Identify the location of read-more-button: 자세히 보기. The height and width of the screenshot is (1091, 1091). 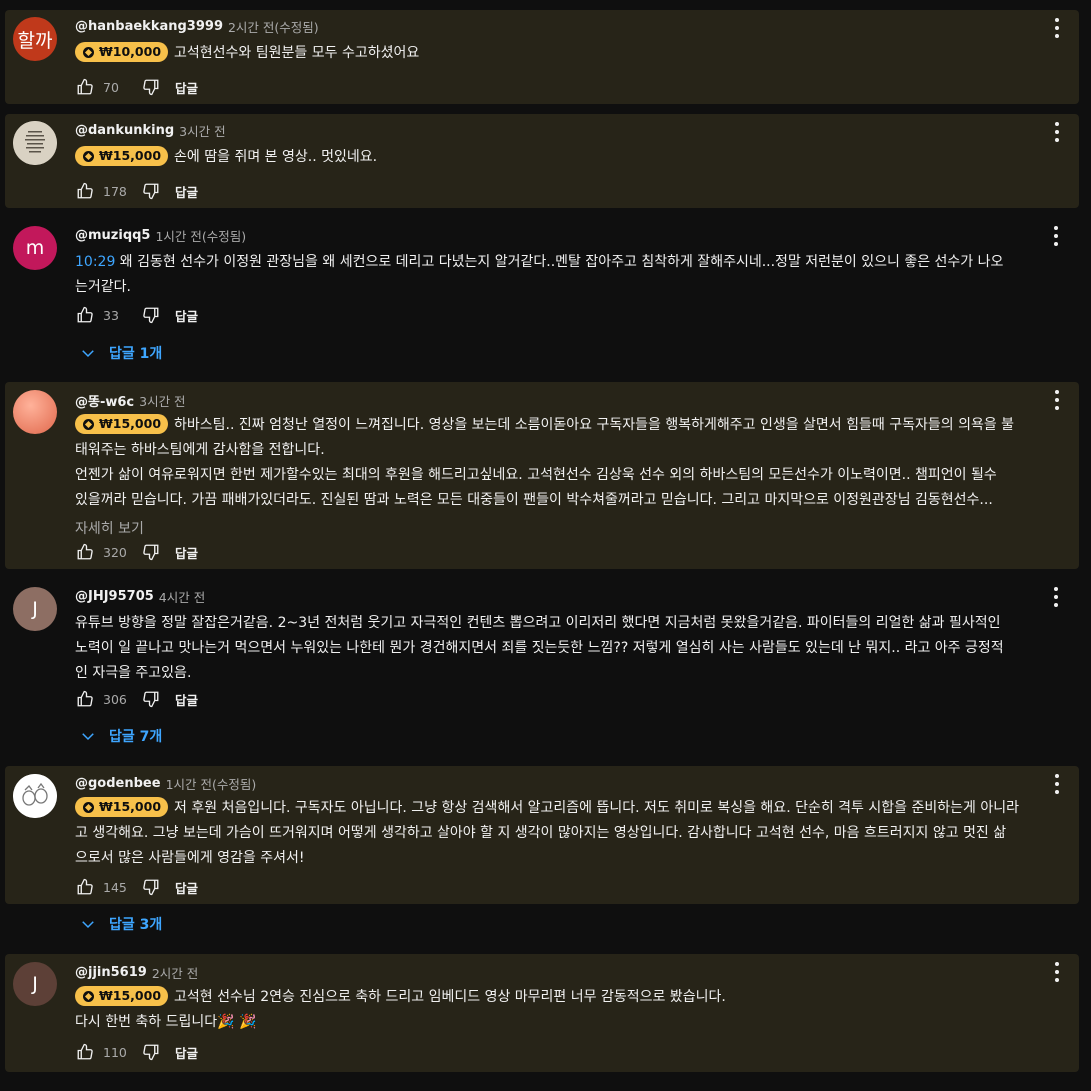
(569, 529).